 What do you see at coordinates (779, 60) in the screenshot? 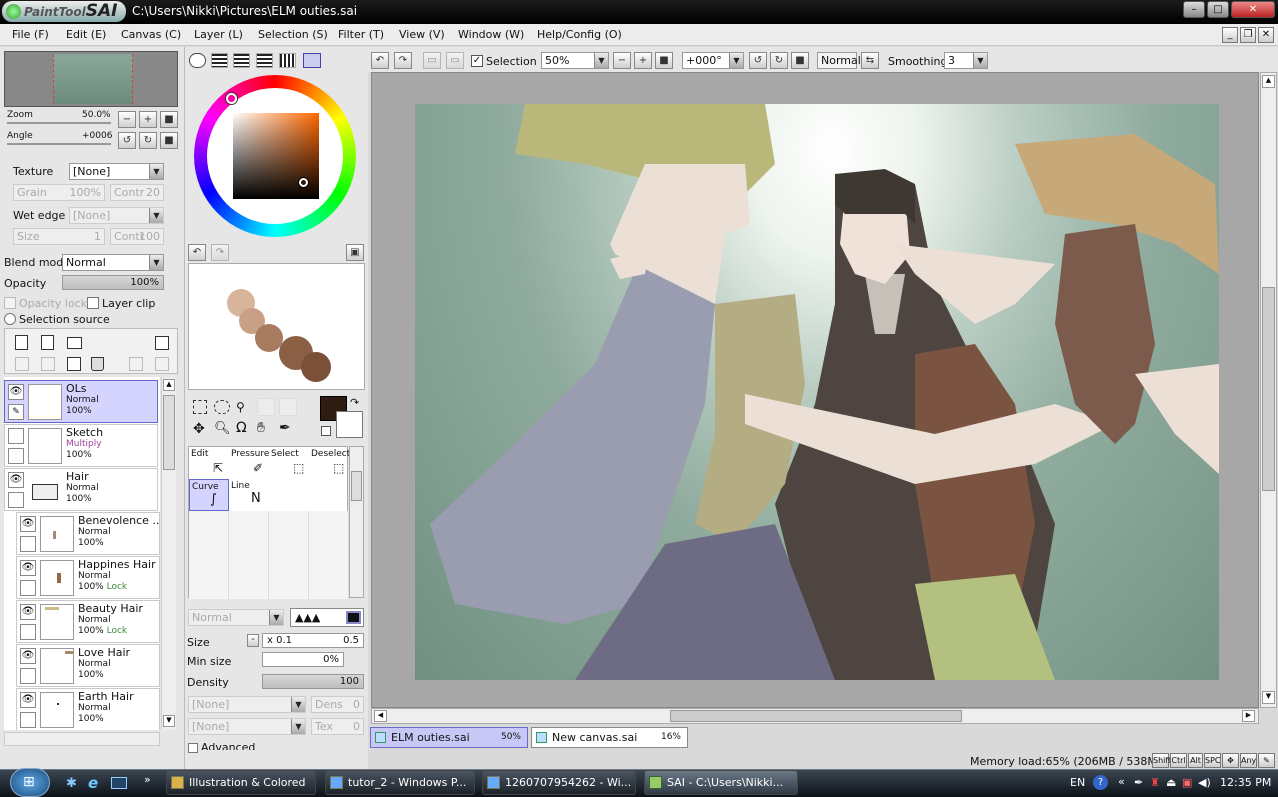
I see `toolbar-rotate-right-button: ↻` at bounding box center [779, 60].